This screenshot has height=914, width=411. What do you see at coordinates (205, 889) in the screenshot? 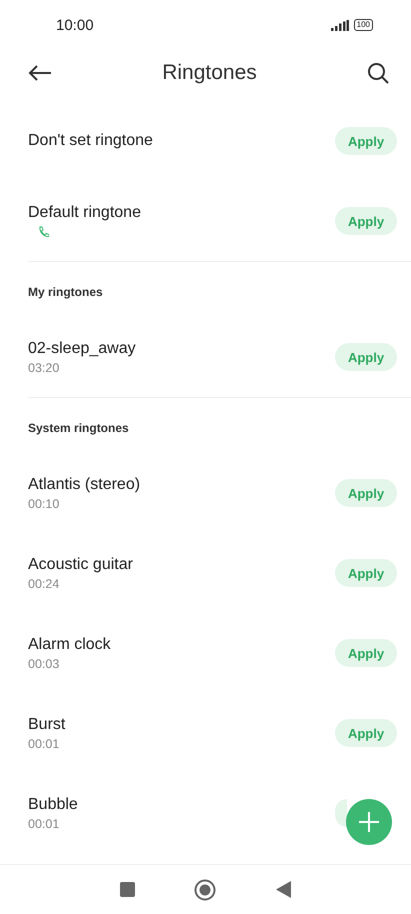
I see `home-icon` at bounding box center [205, 889].